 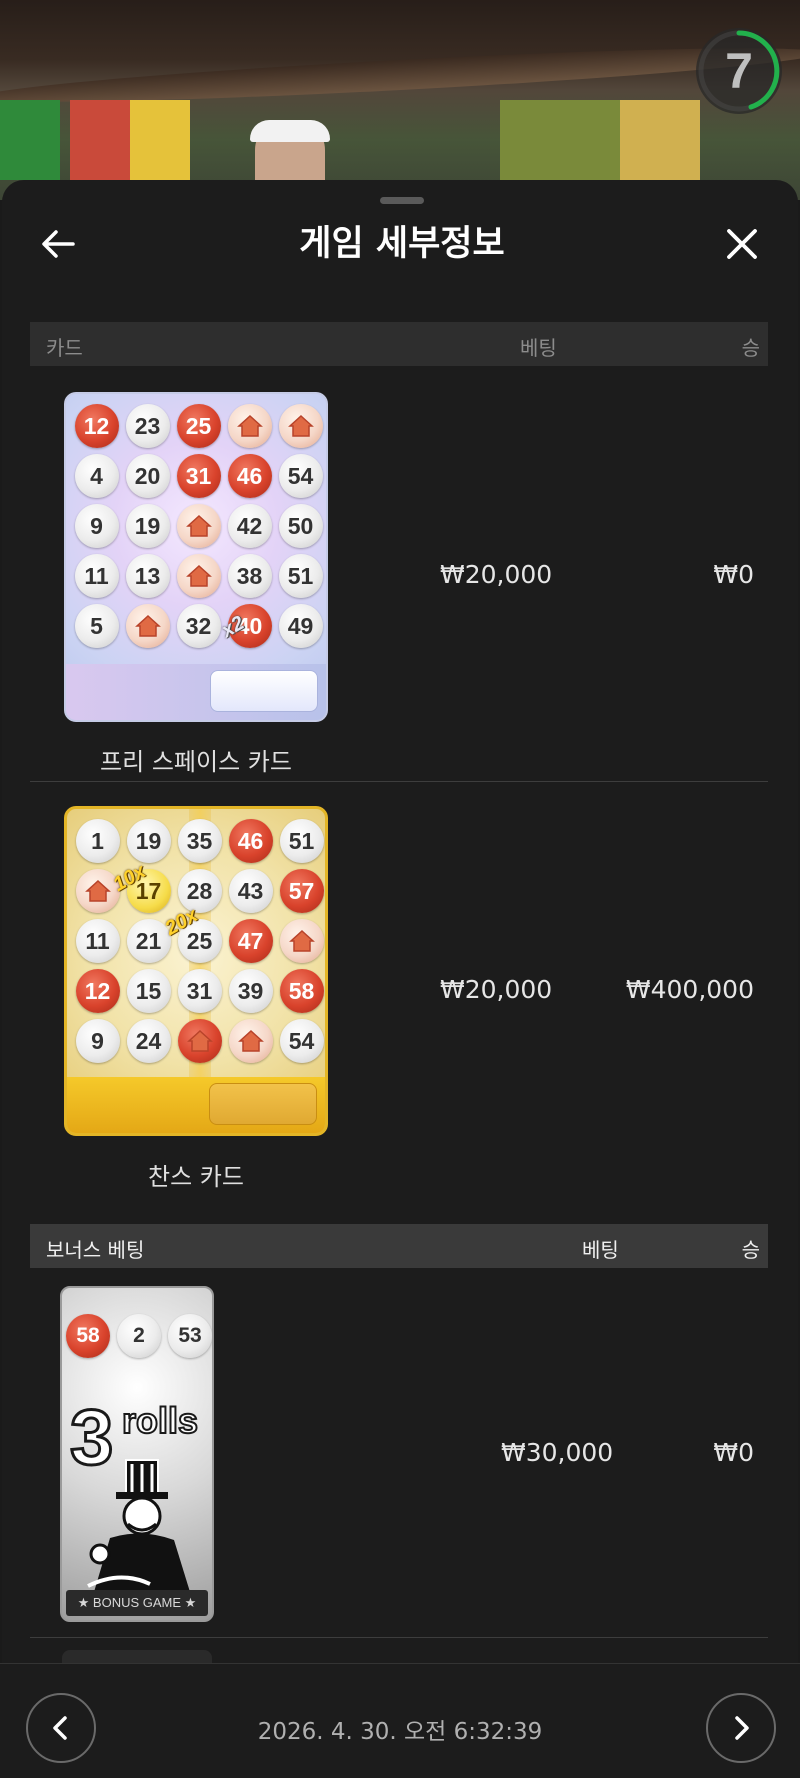 I want to click on bingo-number: 32, so click(x=198, y=626).